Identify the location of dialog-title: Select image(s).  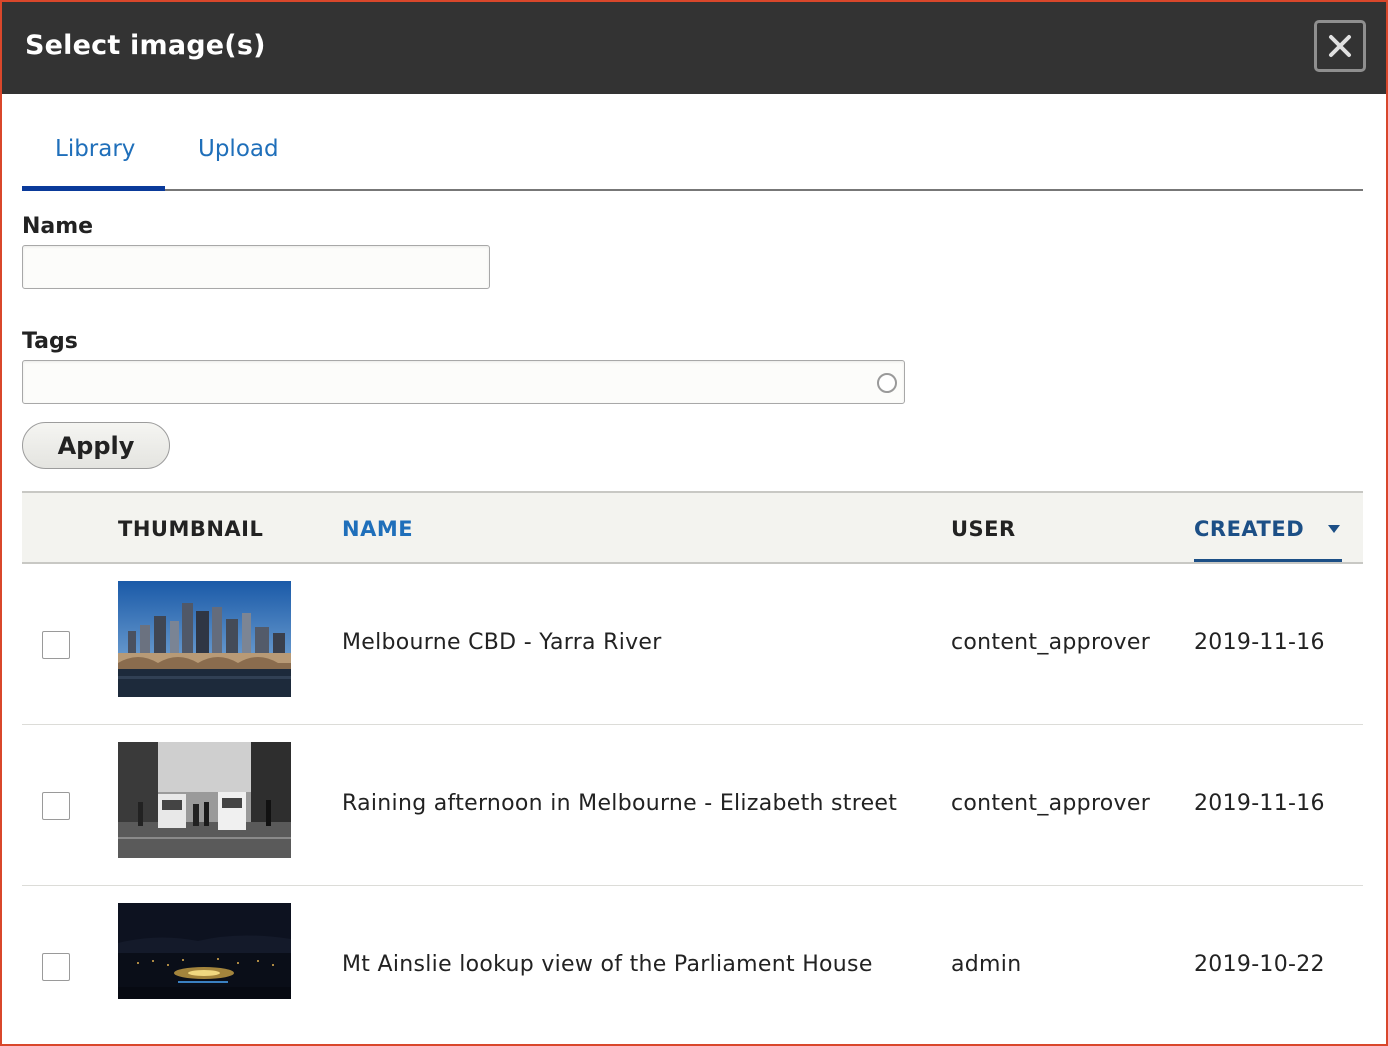
(145, 45).